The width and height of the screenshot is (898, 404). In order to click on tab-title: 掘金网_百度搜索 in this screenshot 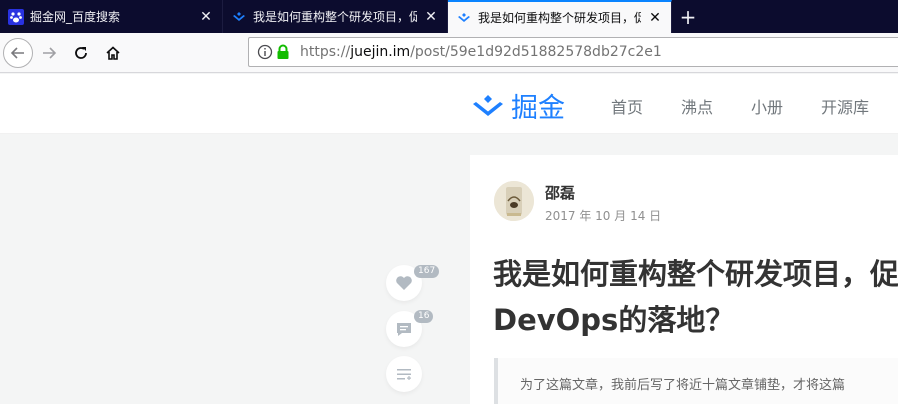, I will do `click(75, 17)`.